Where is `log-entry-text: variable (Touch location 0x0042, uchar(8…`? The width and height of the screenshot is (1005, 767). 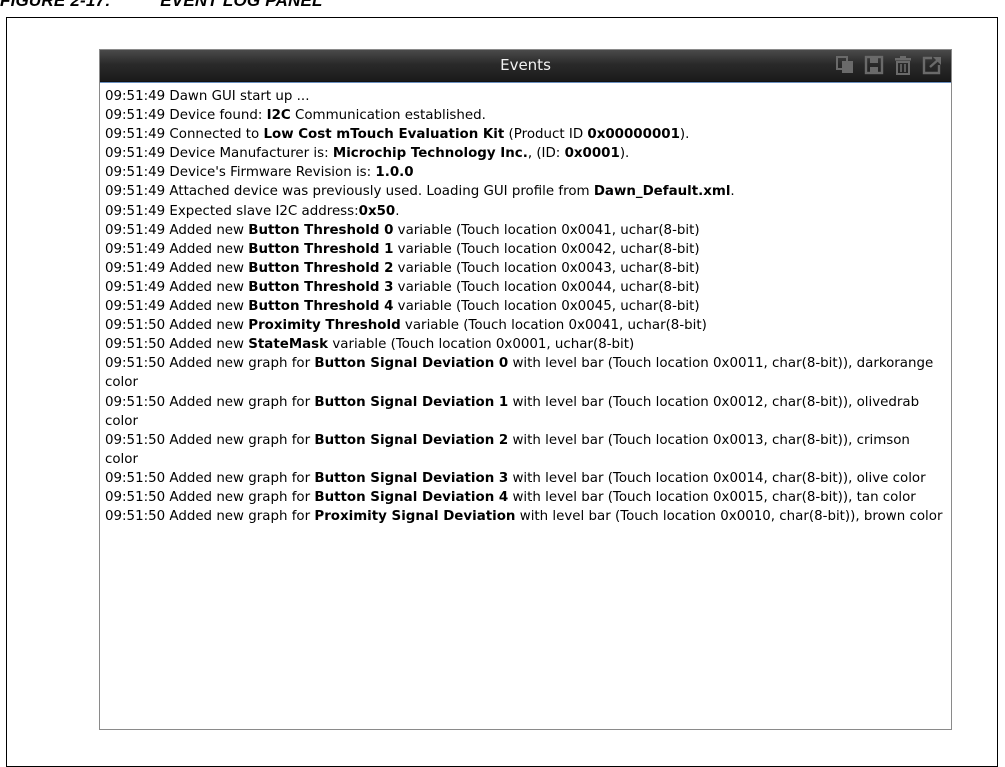 log-entry-text: variable (Touch location 0x0042, uchar(8… is located at coordinates (546, 249).